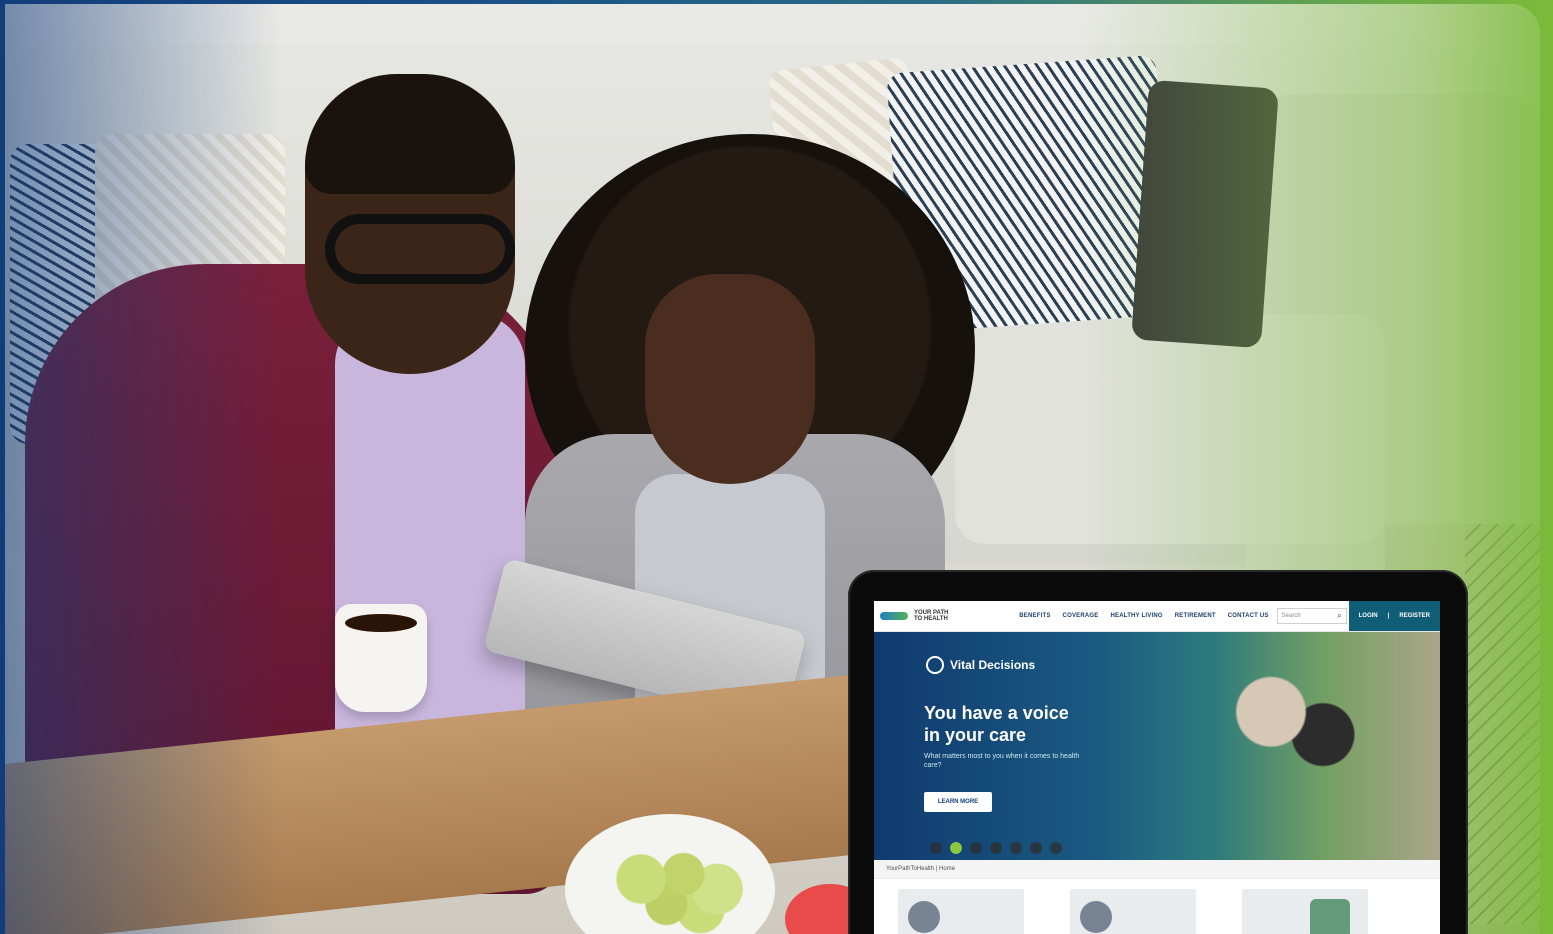 Image resolution: width=1553 pixels, height=934 pixels. I want to click on logo-text-bottom: TO HEALTH, so click(931, 619).